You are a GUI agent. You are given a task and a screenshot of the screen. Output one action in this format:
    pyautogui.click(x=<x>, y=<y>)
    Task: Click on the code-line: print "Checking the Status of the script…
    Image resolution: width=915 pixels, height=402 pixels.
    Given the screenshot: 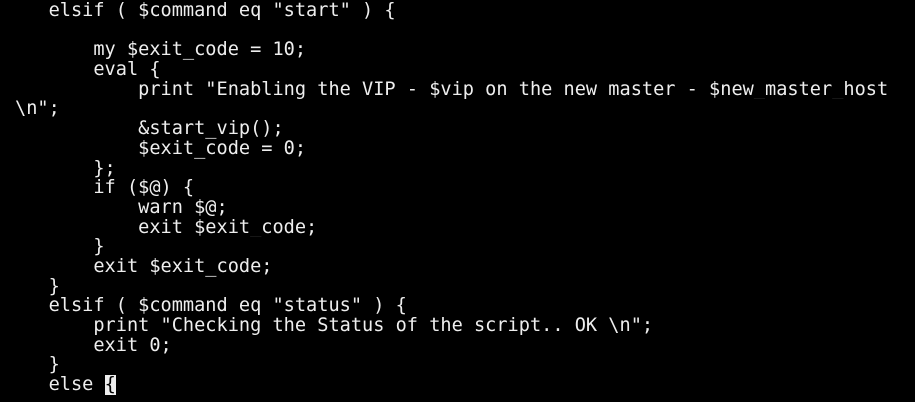 What is the action you would take?
    pyautogui.click(x=334, y=326)
    